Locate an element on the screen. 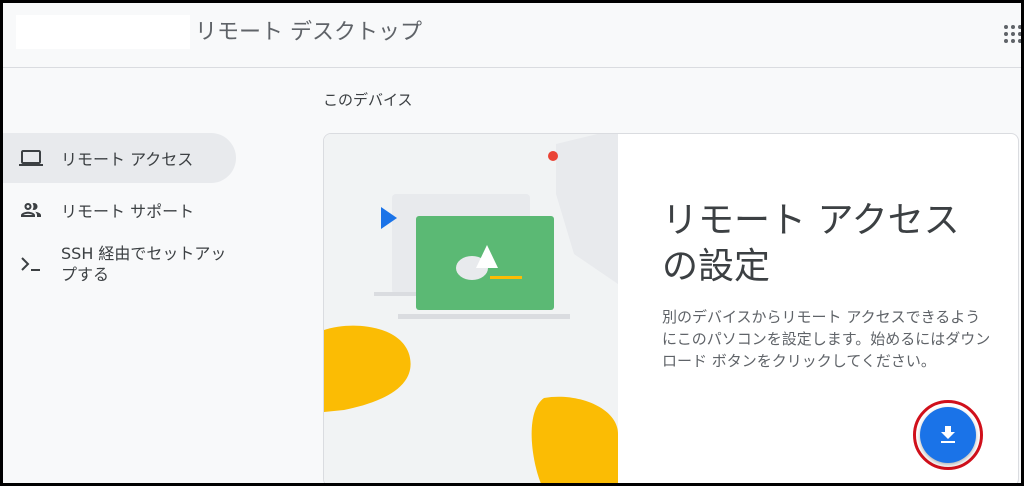  highlight-ring is located at coordinates (948, 435).